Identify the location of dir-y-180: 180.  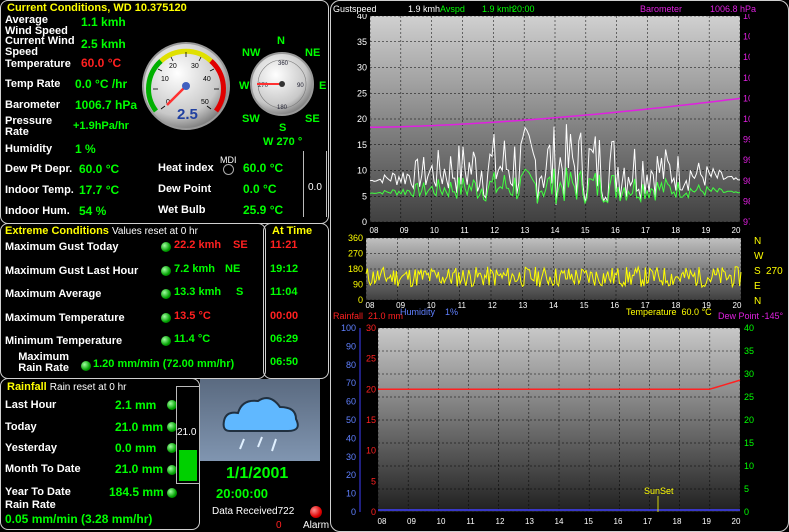
(355, 269).